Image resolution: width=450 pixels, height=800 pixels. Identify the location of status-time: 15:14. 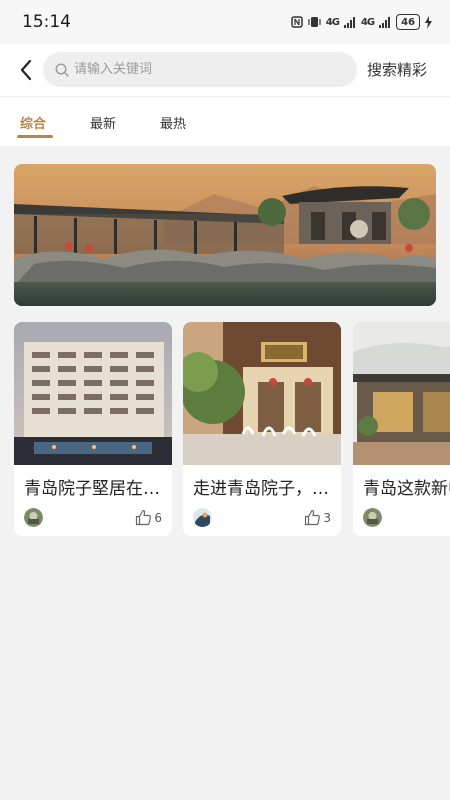
(46, 22).